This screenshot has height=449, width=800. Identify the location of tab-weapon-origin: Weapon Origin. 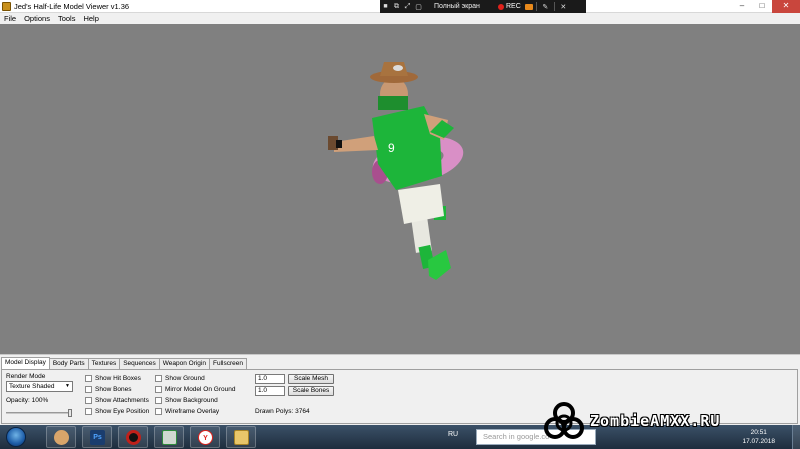
(184, 363).